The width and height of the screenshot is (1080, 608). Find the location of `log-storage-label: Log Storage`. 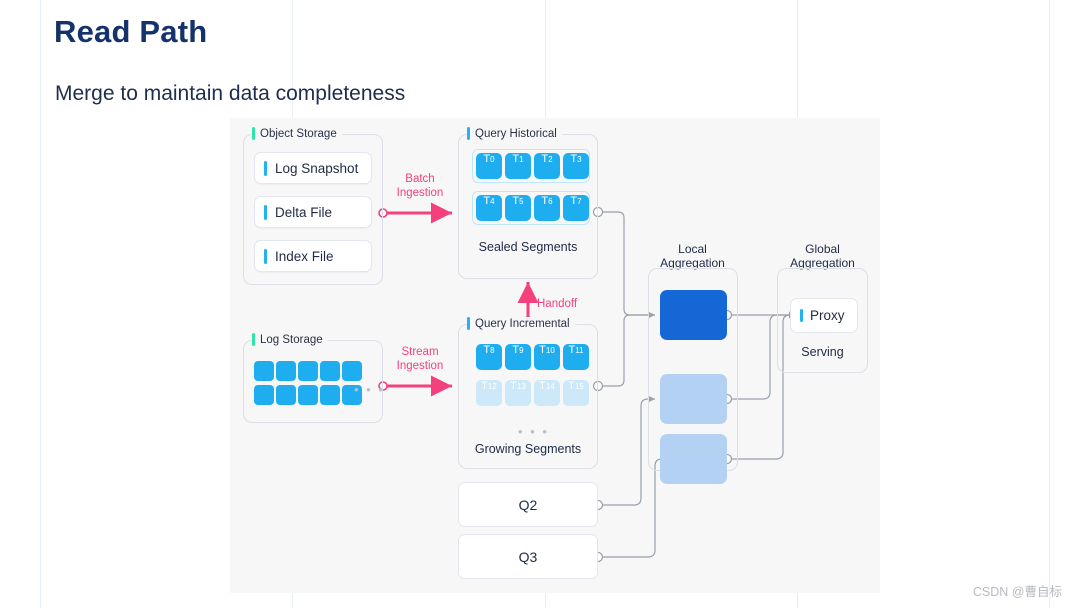

log-storage-label: Log Storage is located at coordinates (290, 339).